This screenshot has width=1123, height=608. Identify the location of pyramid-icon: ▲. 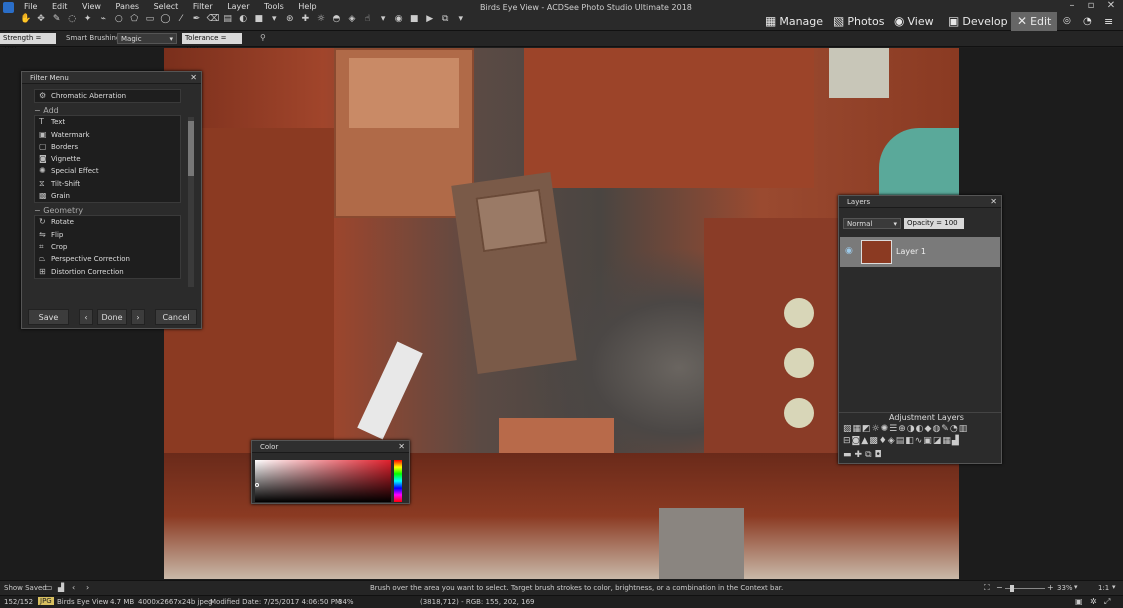
(865, 441).